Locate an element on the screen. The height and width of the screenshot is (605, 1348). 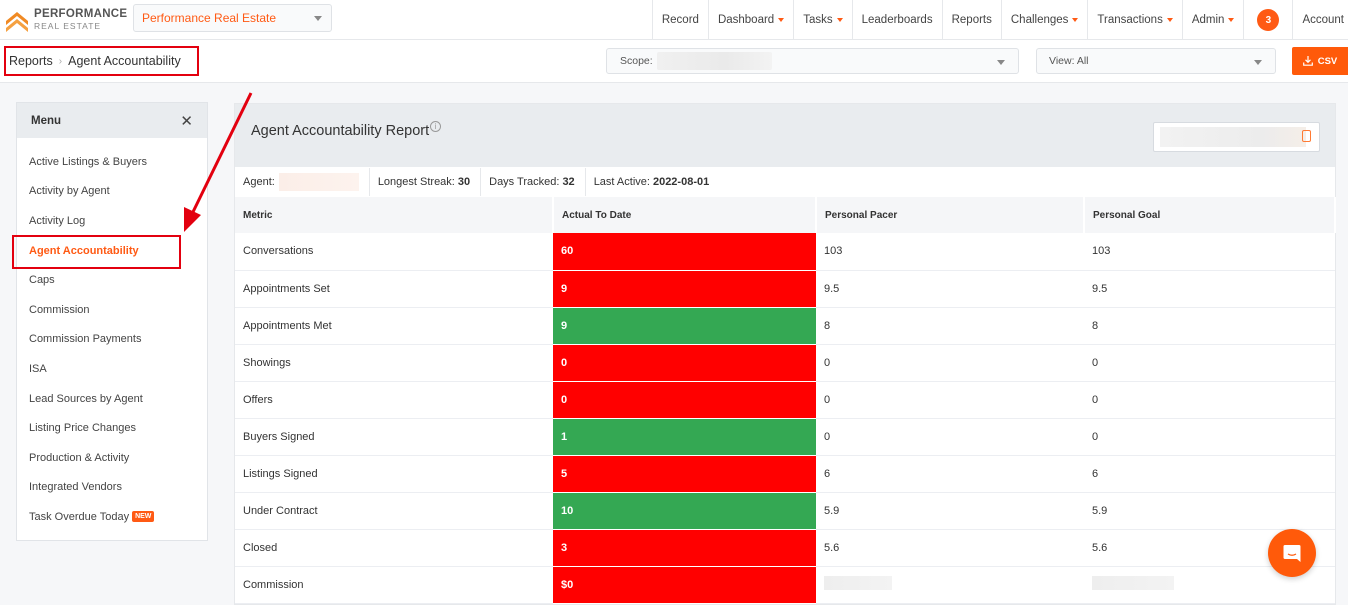
goal-cell: 6 is located at coordinates (1209, 474).